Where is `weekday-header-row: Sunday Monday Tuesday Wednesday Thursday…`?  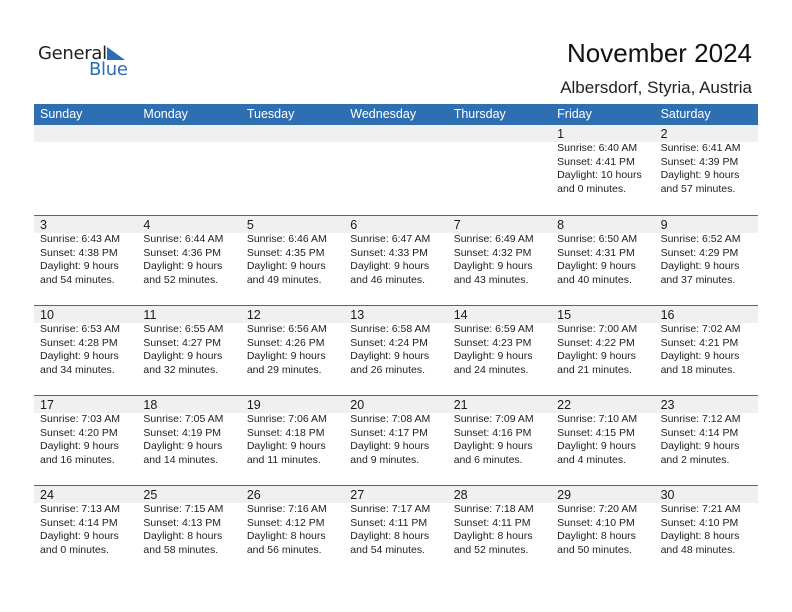
weekday-header-row: Sunday Monday Tuesday Wednesday Thursday… is located at coordinates (396, 114).